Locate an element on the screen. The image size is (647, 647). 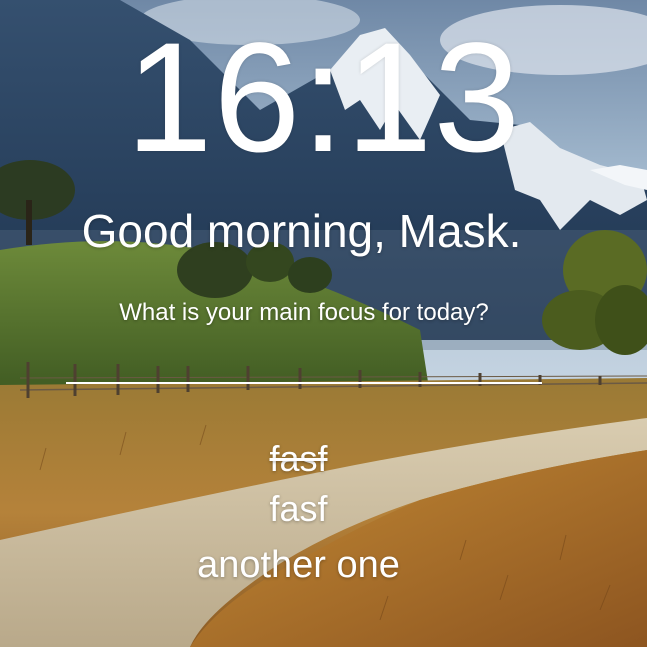
greeting-text: Good morning, Mask. is located at coordinates (301, 231).